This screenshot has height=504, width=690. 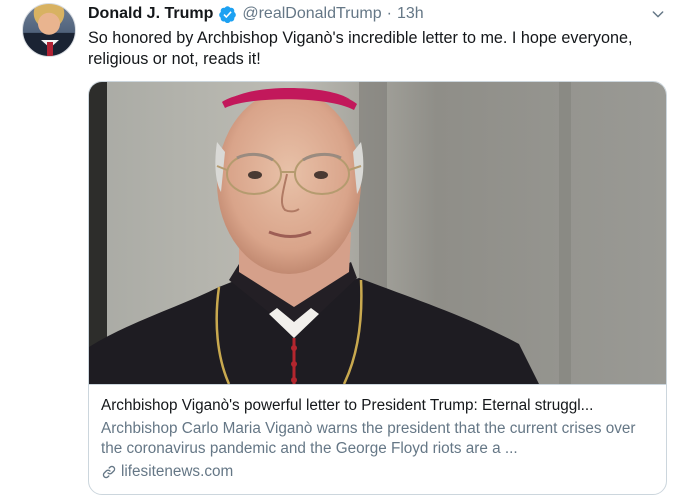 I want to click on avatar-tie, so click(x=50, y=49).